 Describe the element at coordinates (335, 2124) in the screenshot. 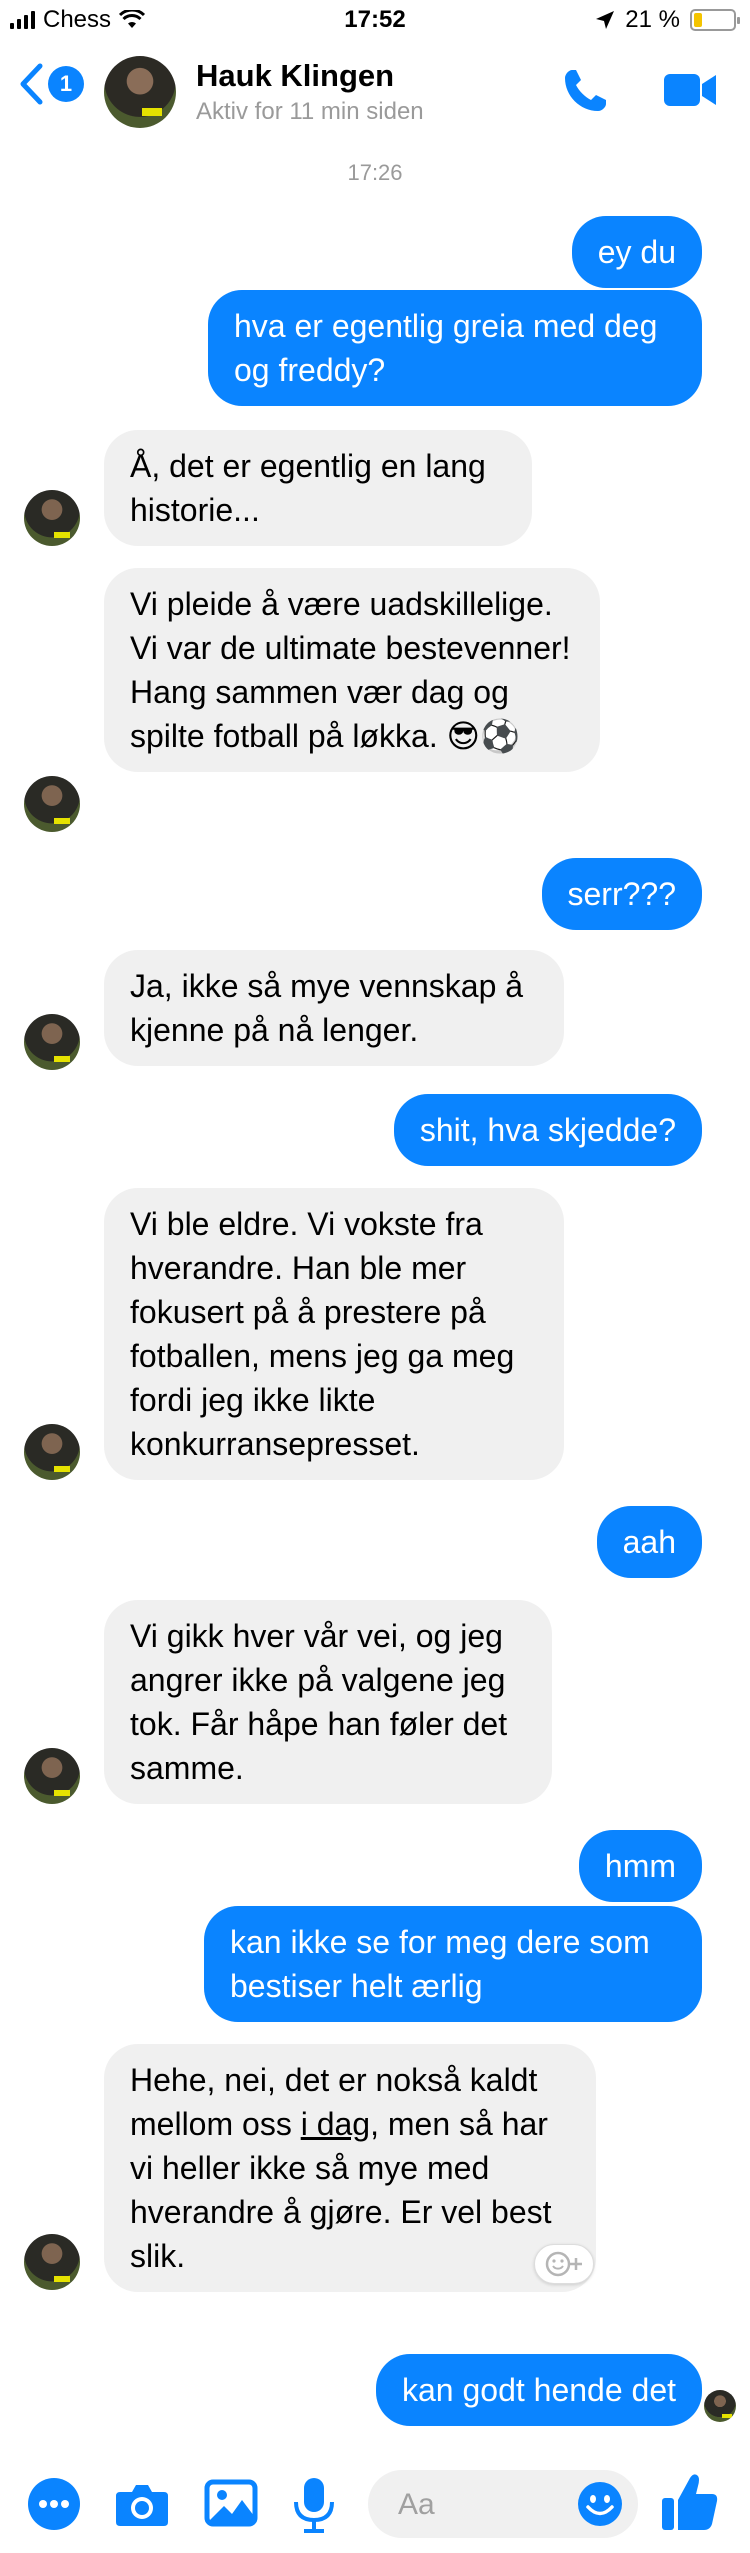

I see `date-link: i dag` at that location.